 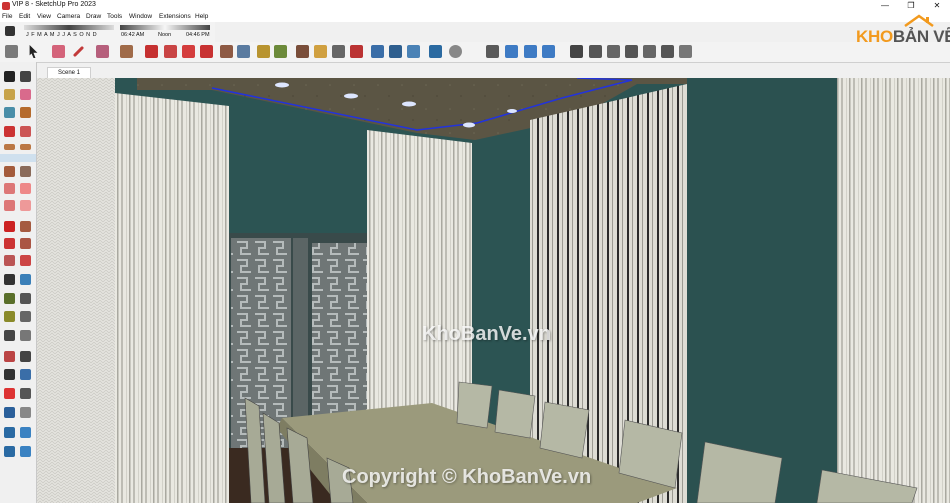 What do you see at coordinates (58, 51) in the screenshot?
I see `eraser-icon` at bounding box center [58, 51].